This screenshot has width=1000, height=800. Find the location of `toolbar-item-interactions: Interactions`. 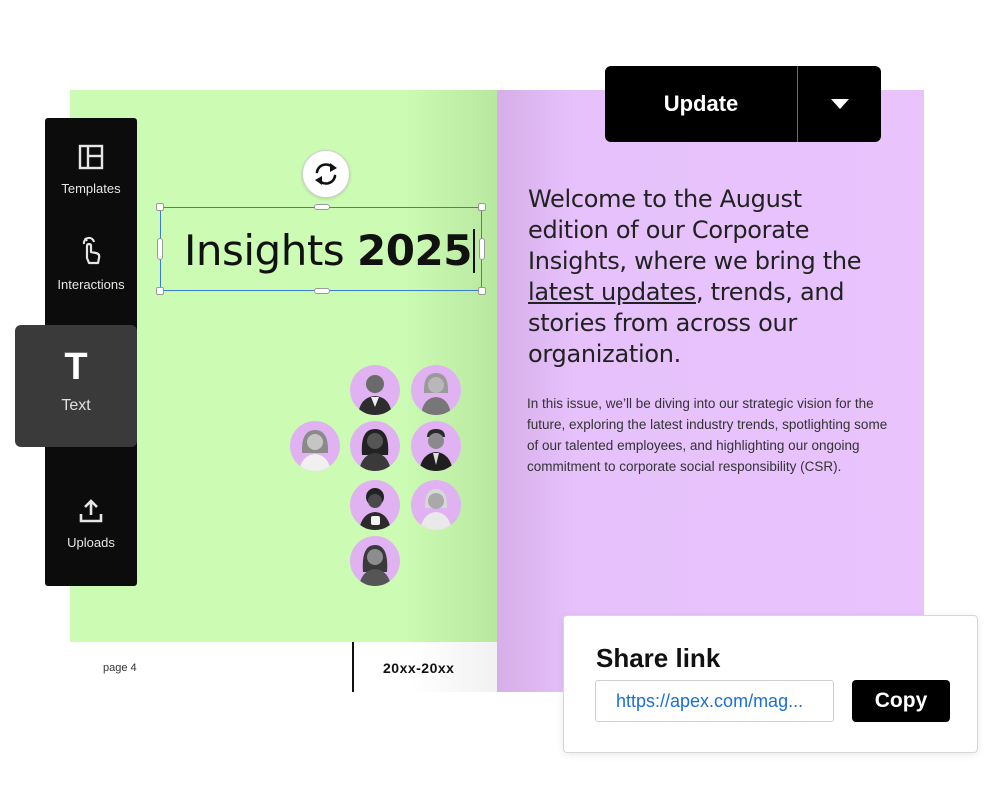

toolbar-item-interactions: Interactions is located at coordinates (91, 264).